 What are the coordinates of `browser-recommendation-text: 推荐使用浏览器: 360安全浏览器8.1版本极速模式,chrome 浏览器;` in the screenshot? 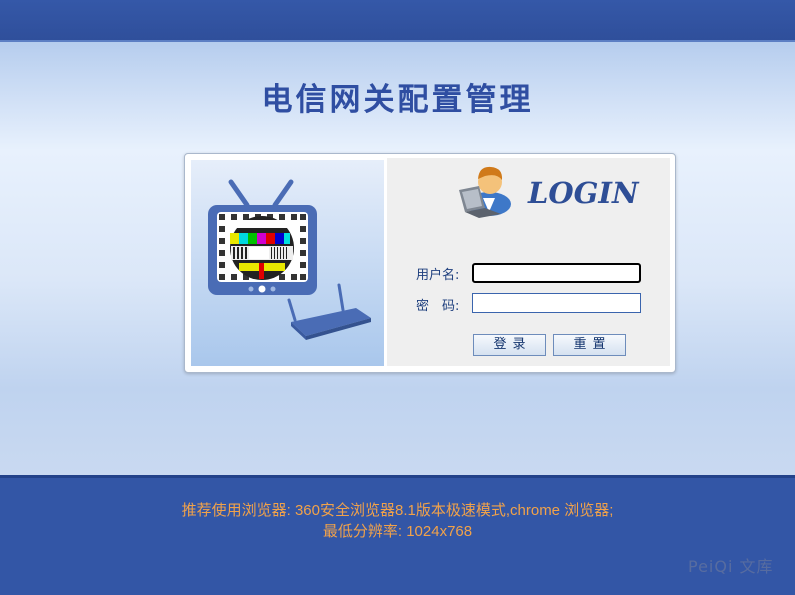 It's located at (397, 510).